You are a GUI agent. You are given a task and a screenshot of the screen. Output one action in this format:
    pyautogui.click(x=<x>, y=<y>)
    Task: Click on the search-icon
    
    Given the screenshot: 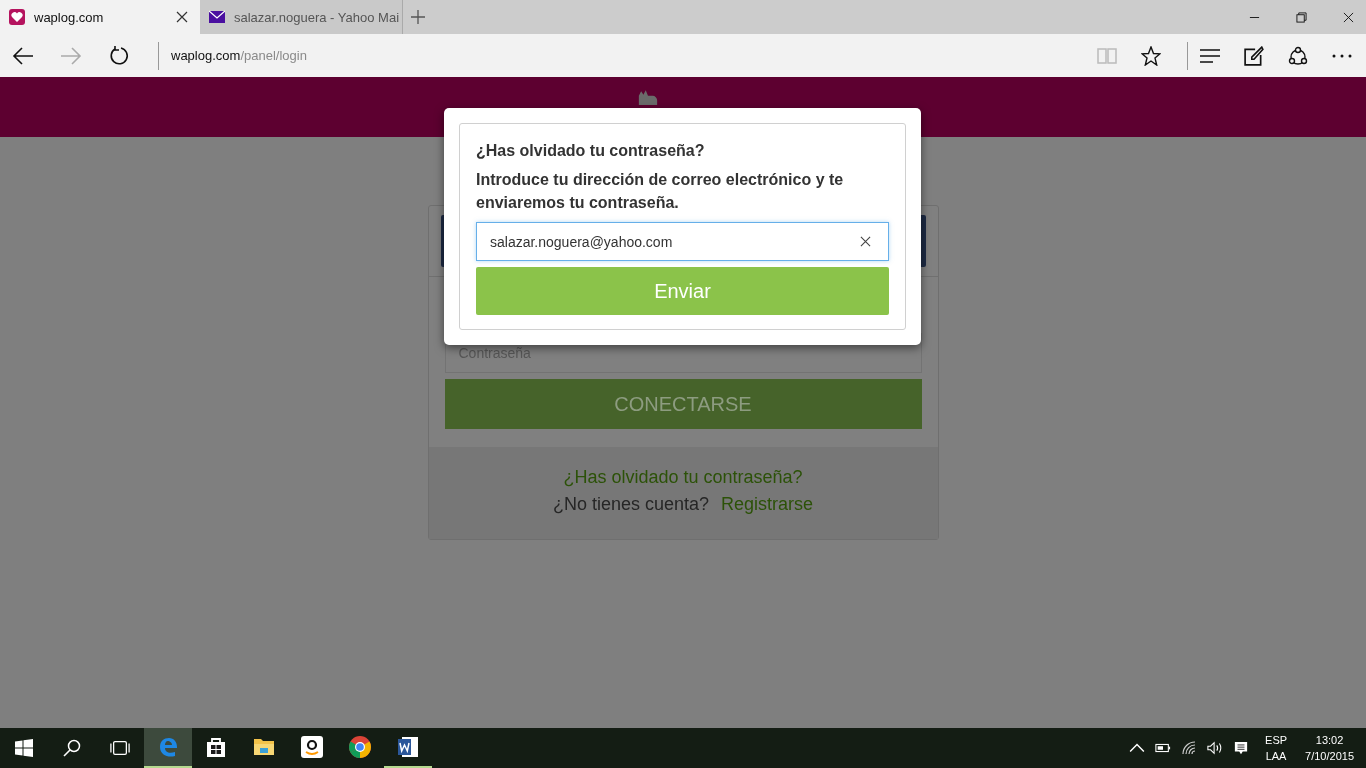 What is the action you would take?
    pyautogui.click(x=72, y=748)
    